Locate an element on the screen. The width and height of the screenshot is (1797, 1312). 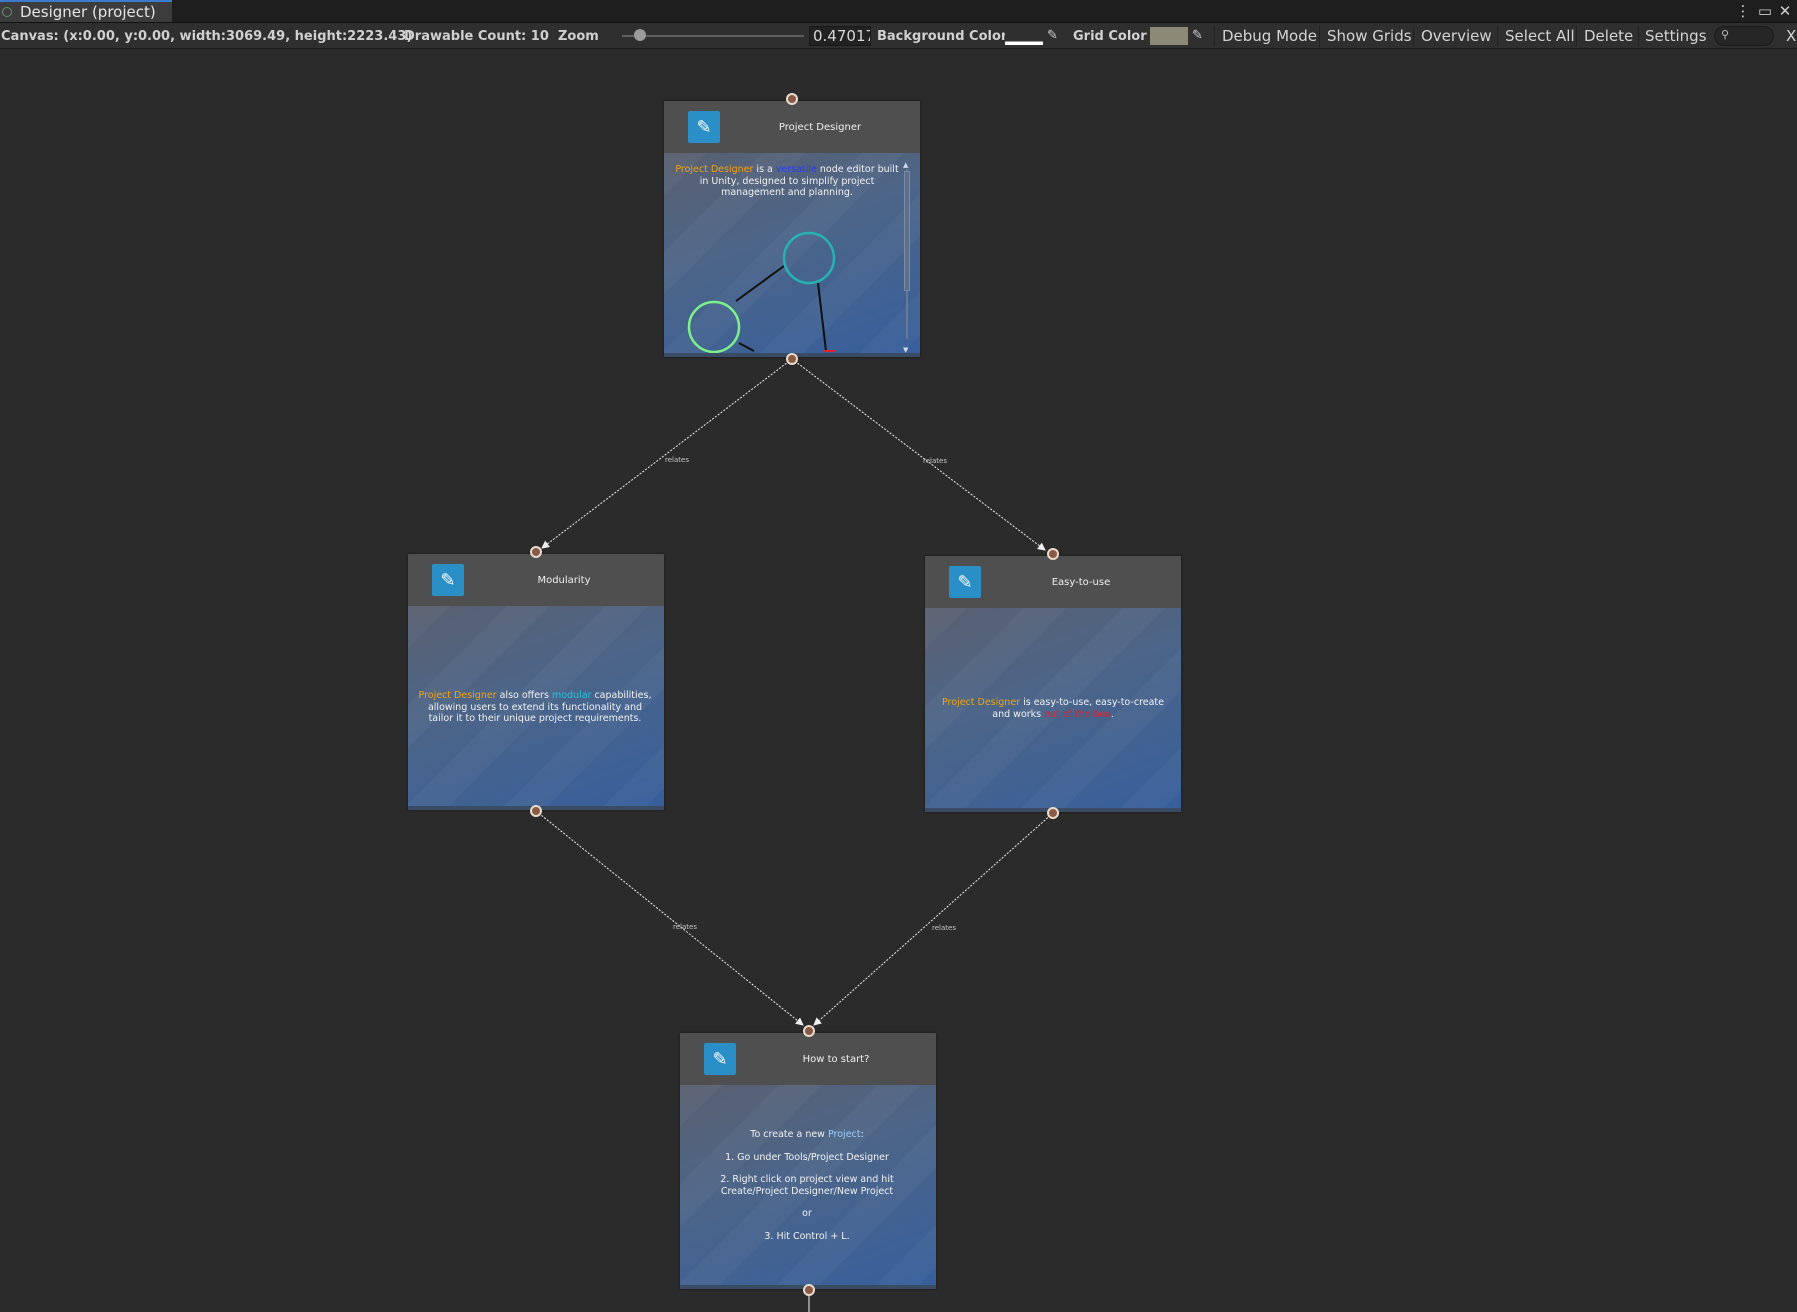
node-scrollbar: ▲ ▼ is located at coordinates (906, 257).